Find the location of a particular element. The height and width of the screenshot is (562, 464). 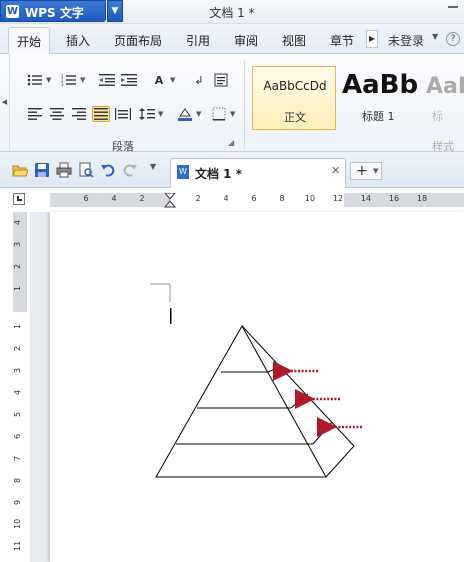

print-icon is located at coordinates (64, 170).